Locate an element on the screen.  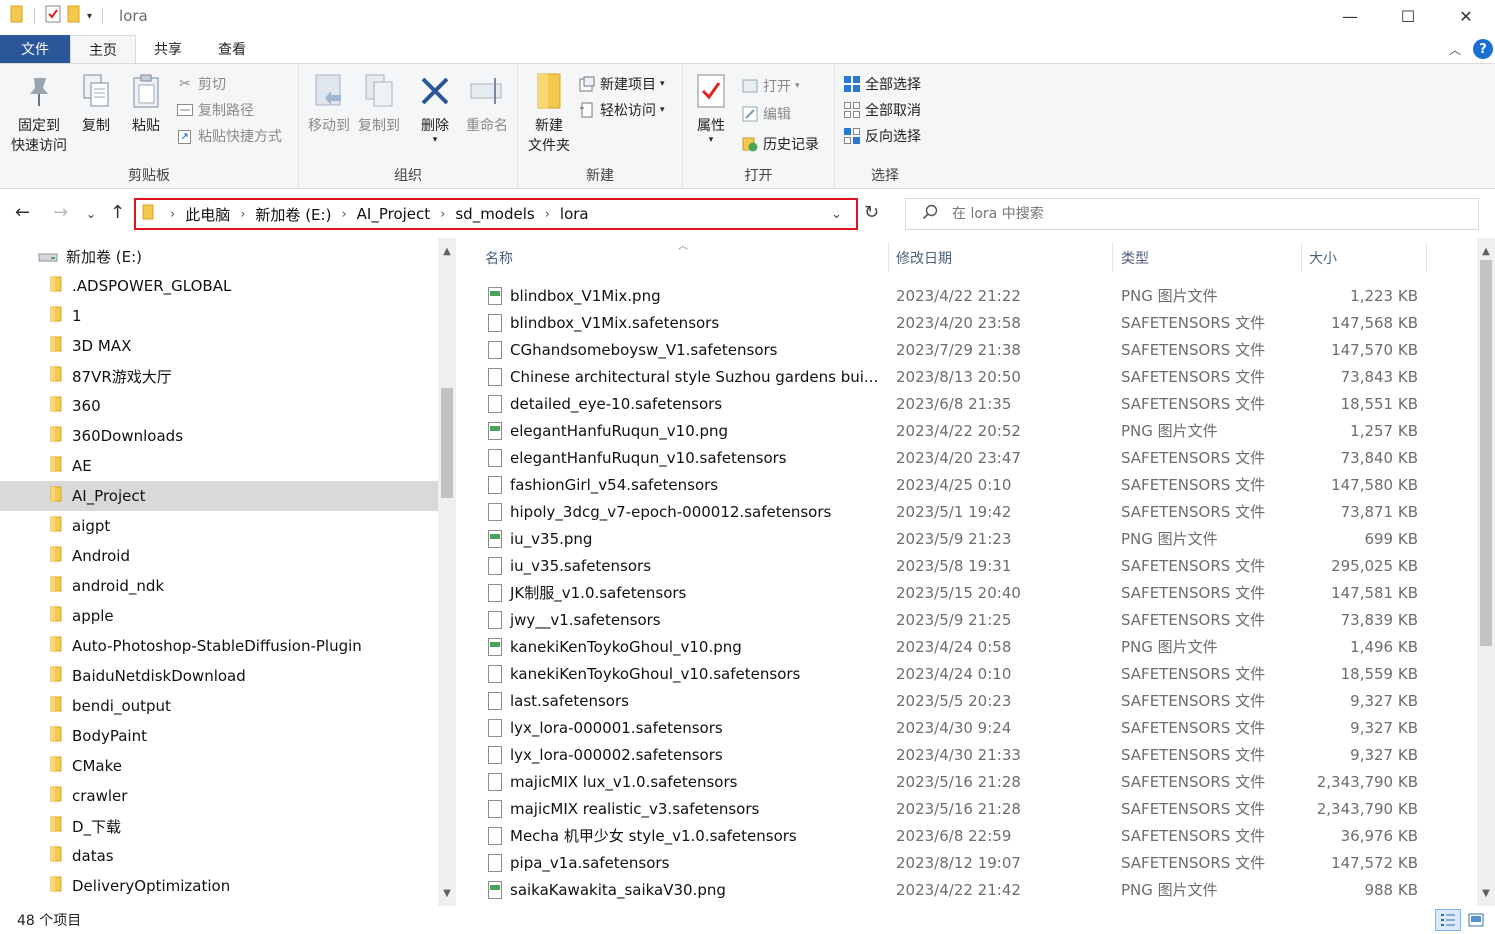
nav-tree-item: BaiduNetdiskDownload is located at coordinates (219, 676).